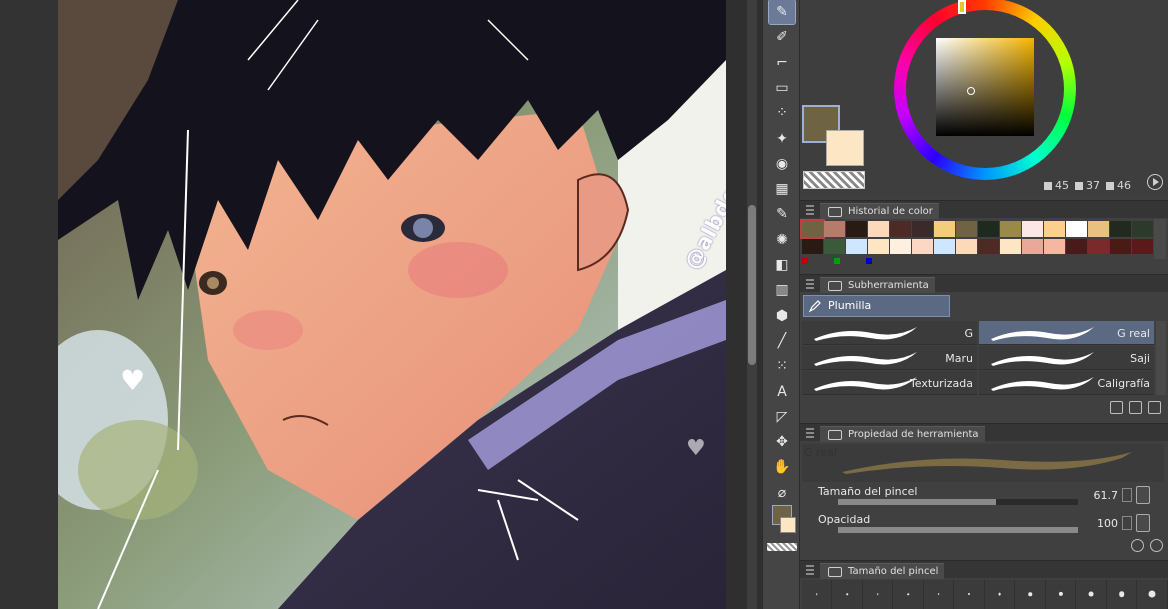 This screenshot has height=609, width=1168. Describe the element at coordinates (902, 434) in the screenshot. I see `tab-tool-property: Propiedad de herramienta` at that location.